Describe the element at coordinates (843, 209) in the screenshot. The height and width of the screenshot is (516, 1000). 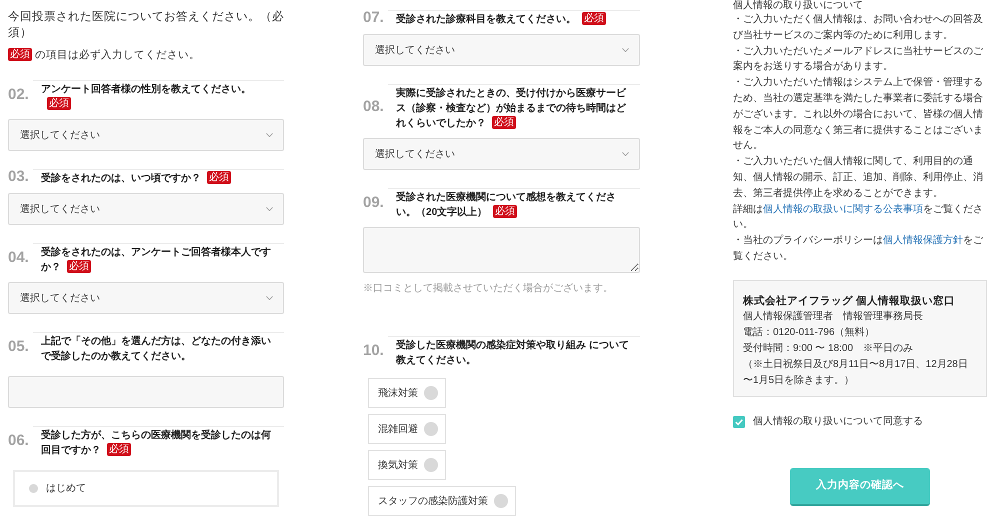
I see `privacy-link: 個人情報の取扱いに関する公表事項` at that location.